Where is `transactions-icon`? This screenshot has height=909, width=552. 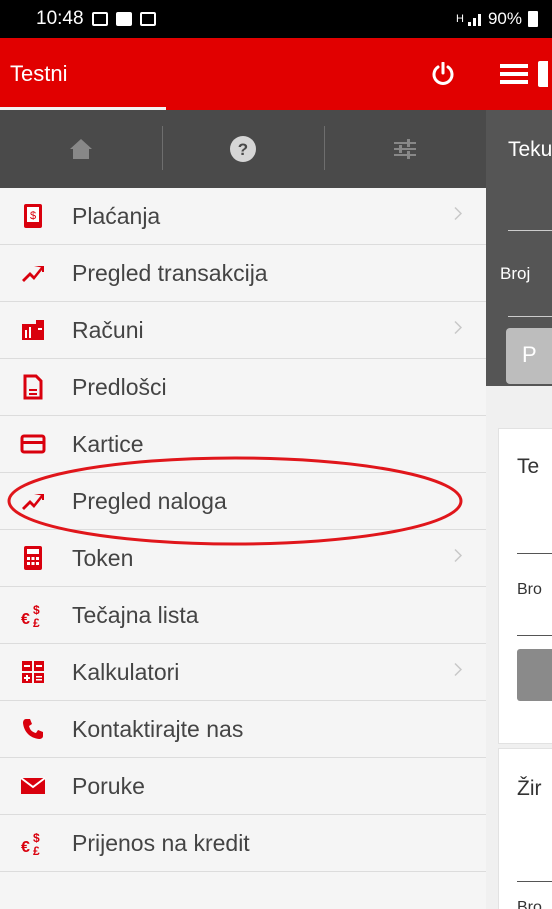
transactions-icon is located at coordinates (33, 273).